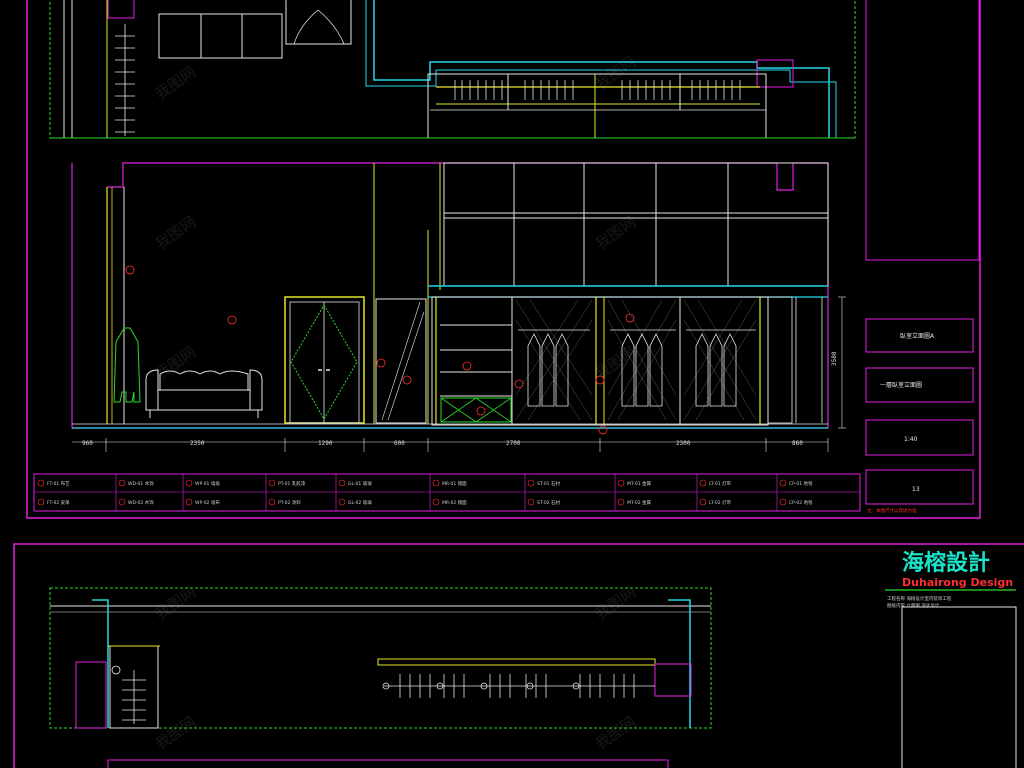 This screenshot has height=768, width=1024. What do you see at coordinates (175, 363) in the screenshot?
I see `watermark-5: 我图网` at bounding box center [175, 363].